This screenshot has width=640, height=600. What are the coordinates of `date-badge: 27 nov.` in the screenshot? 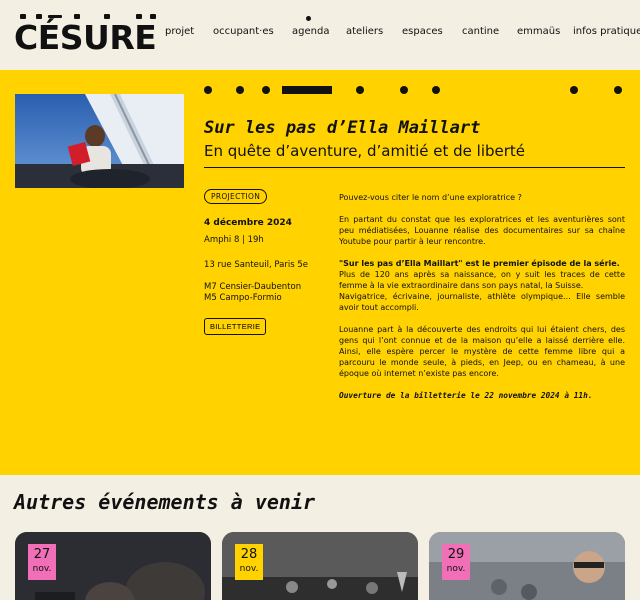 It's located at (42, 562).